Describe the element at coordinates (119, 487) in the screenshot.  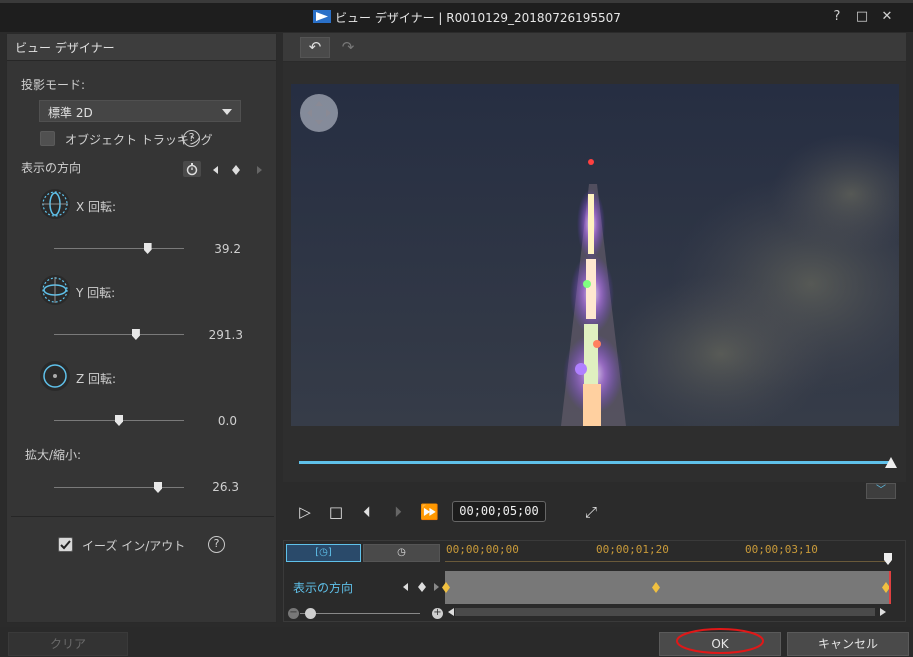
I see `zoom-slider` at that location.